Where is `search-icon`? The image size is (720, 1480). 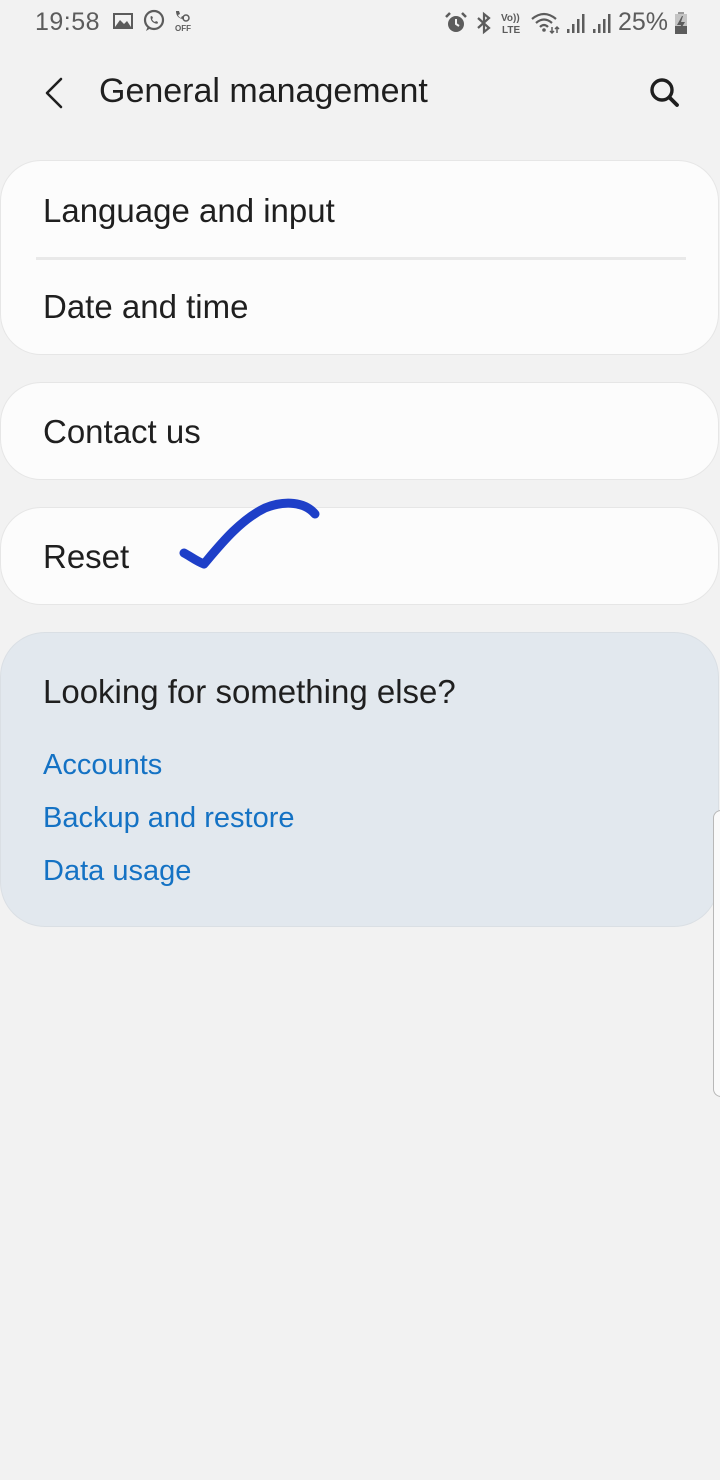
search-icon is located at coordinates (664, 92).